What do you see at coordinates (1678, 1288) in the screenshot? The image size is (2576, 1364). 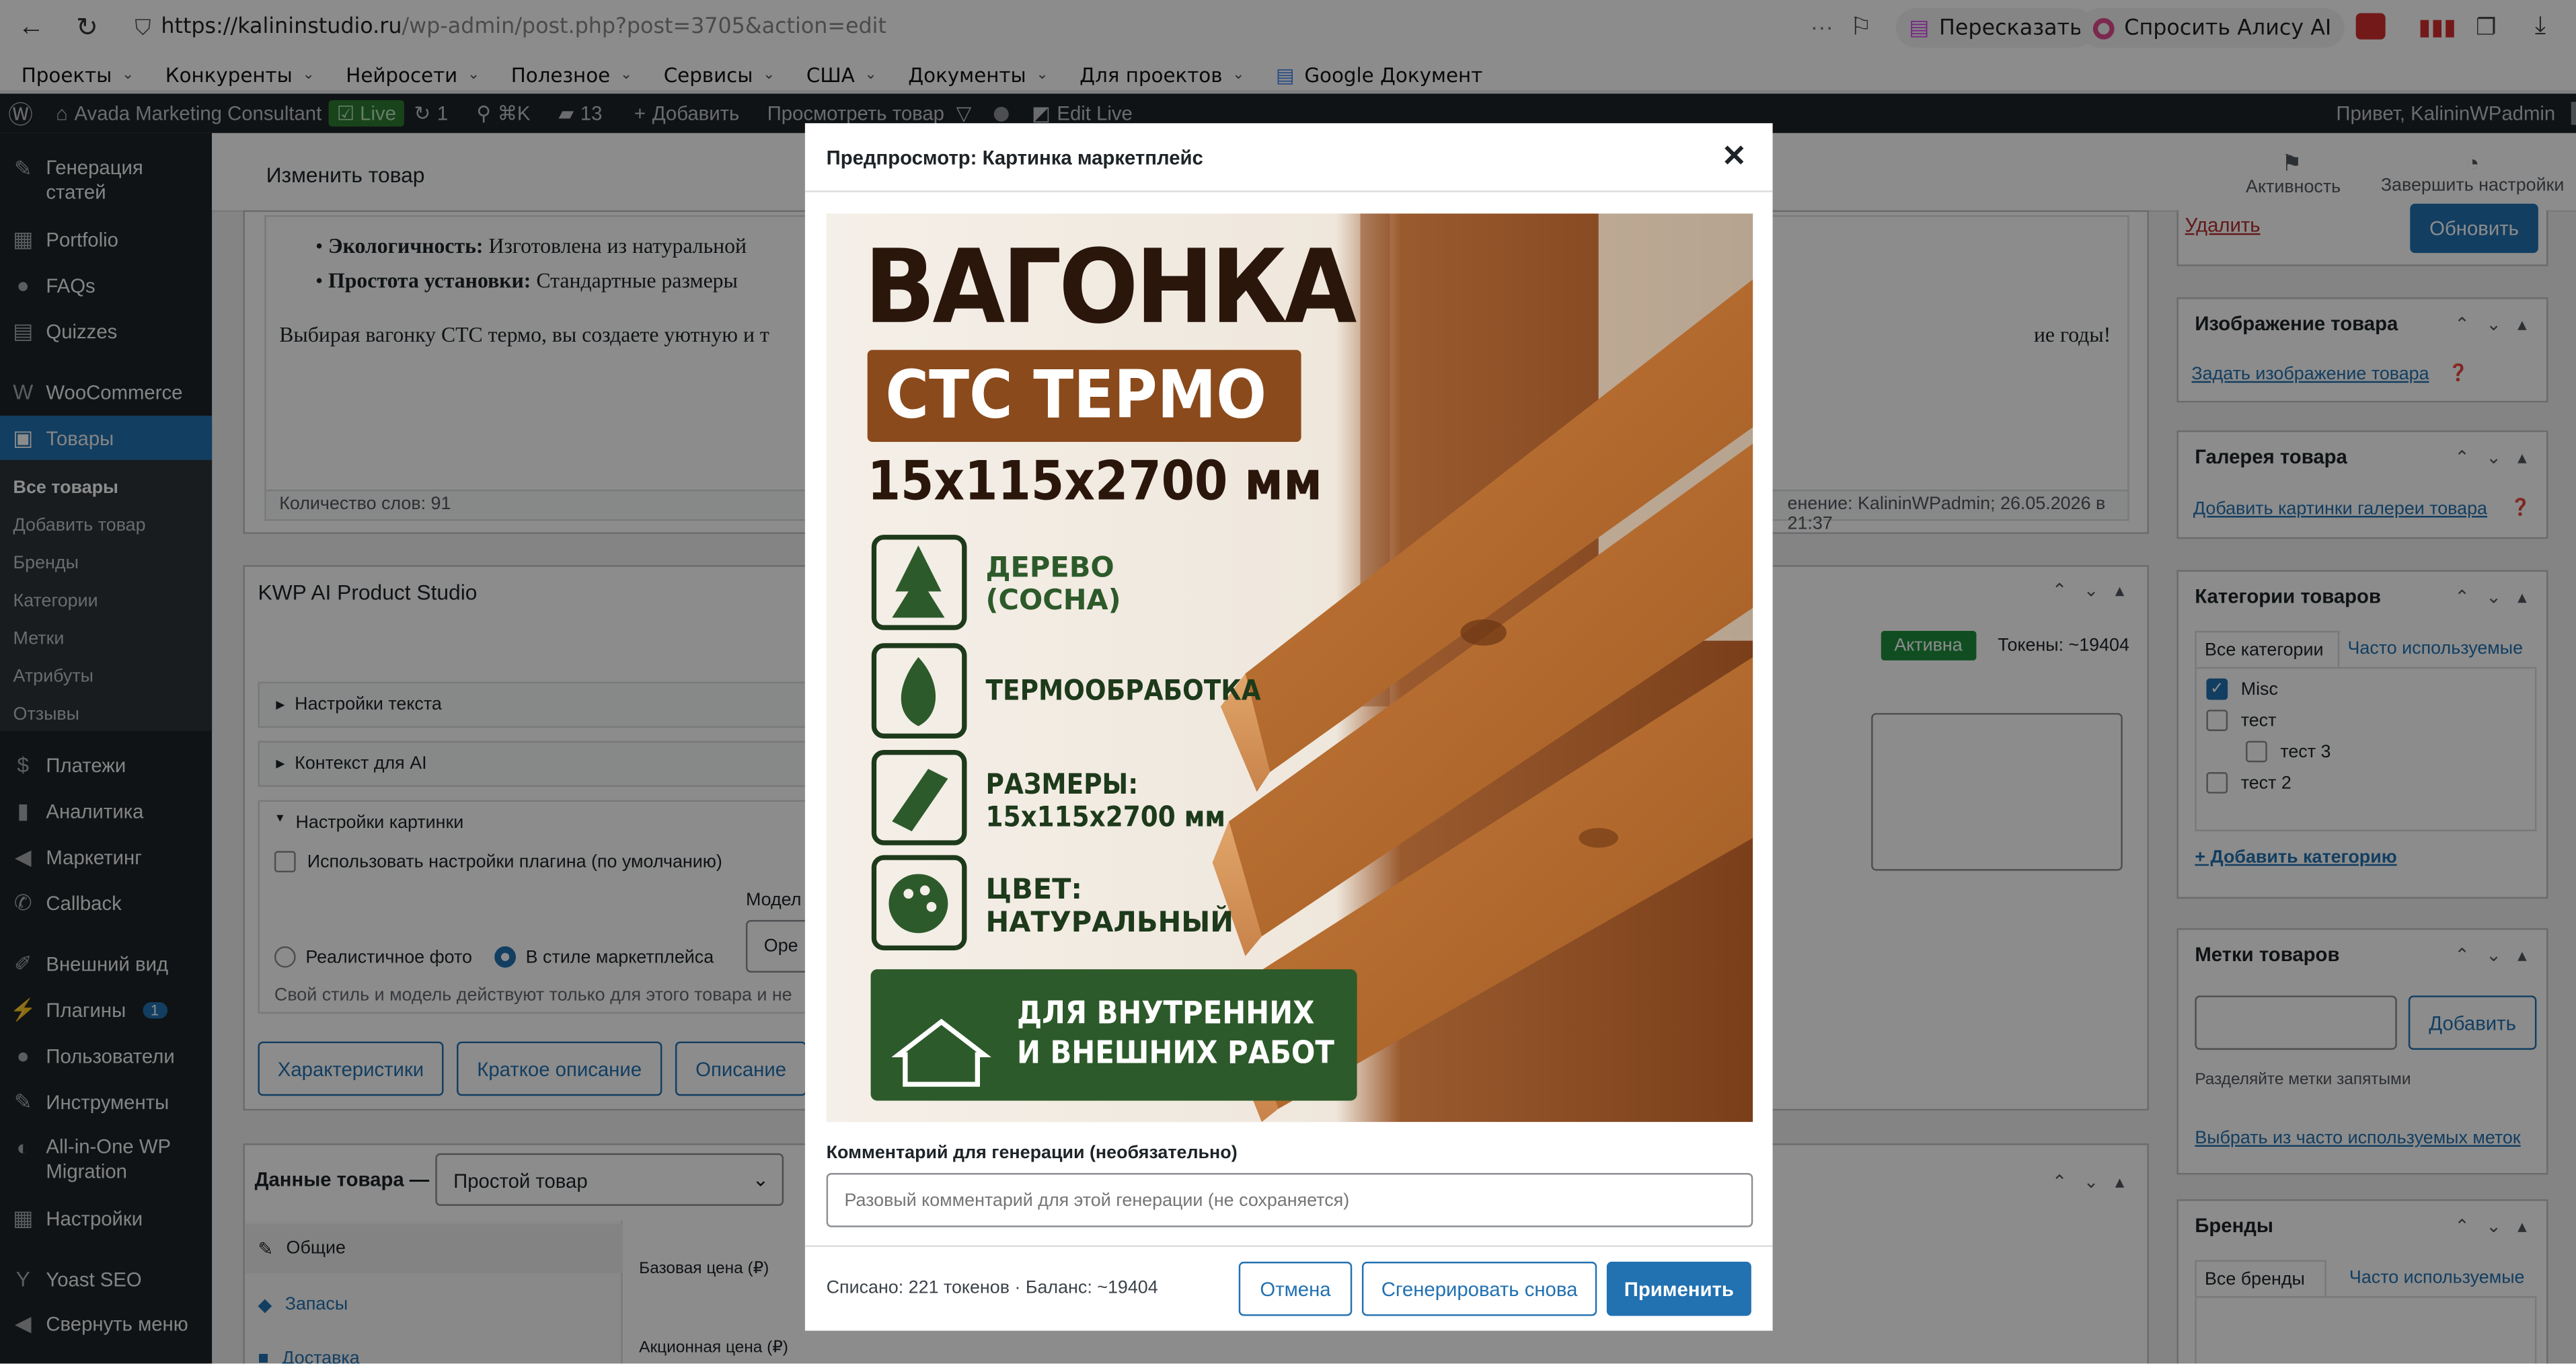 I see `apply-button: Применить` at bounding box center [1678, 1288].